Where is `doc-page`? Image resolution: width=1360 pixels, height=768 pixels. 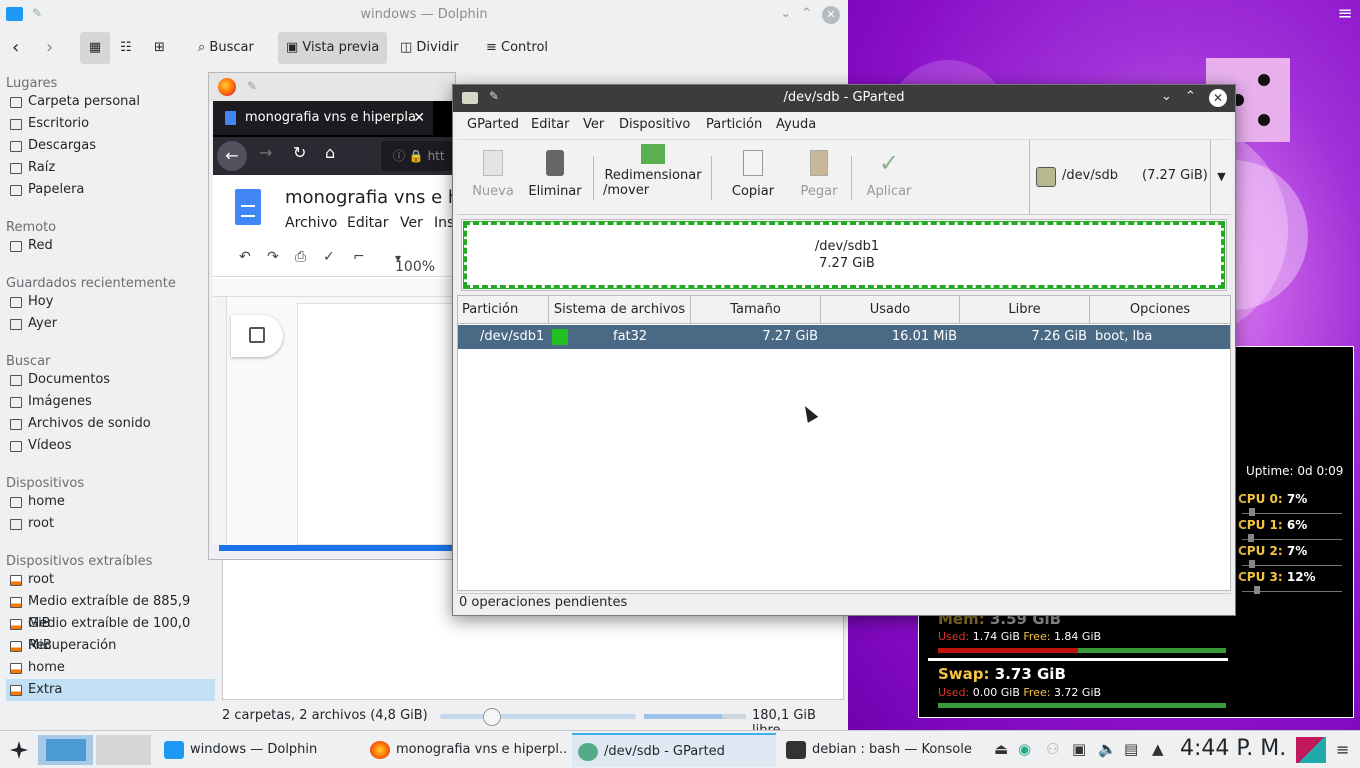 doc-page is located at coordinates (376, 424).